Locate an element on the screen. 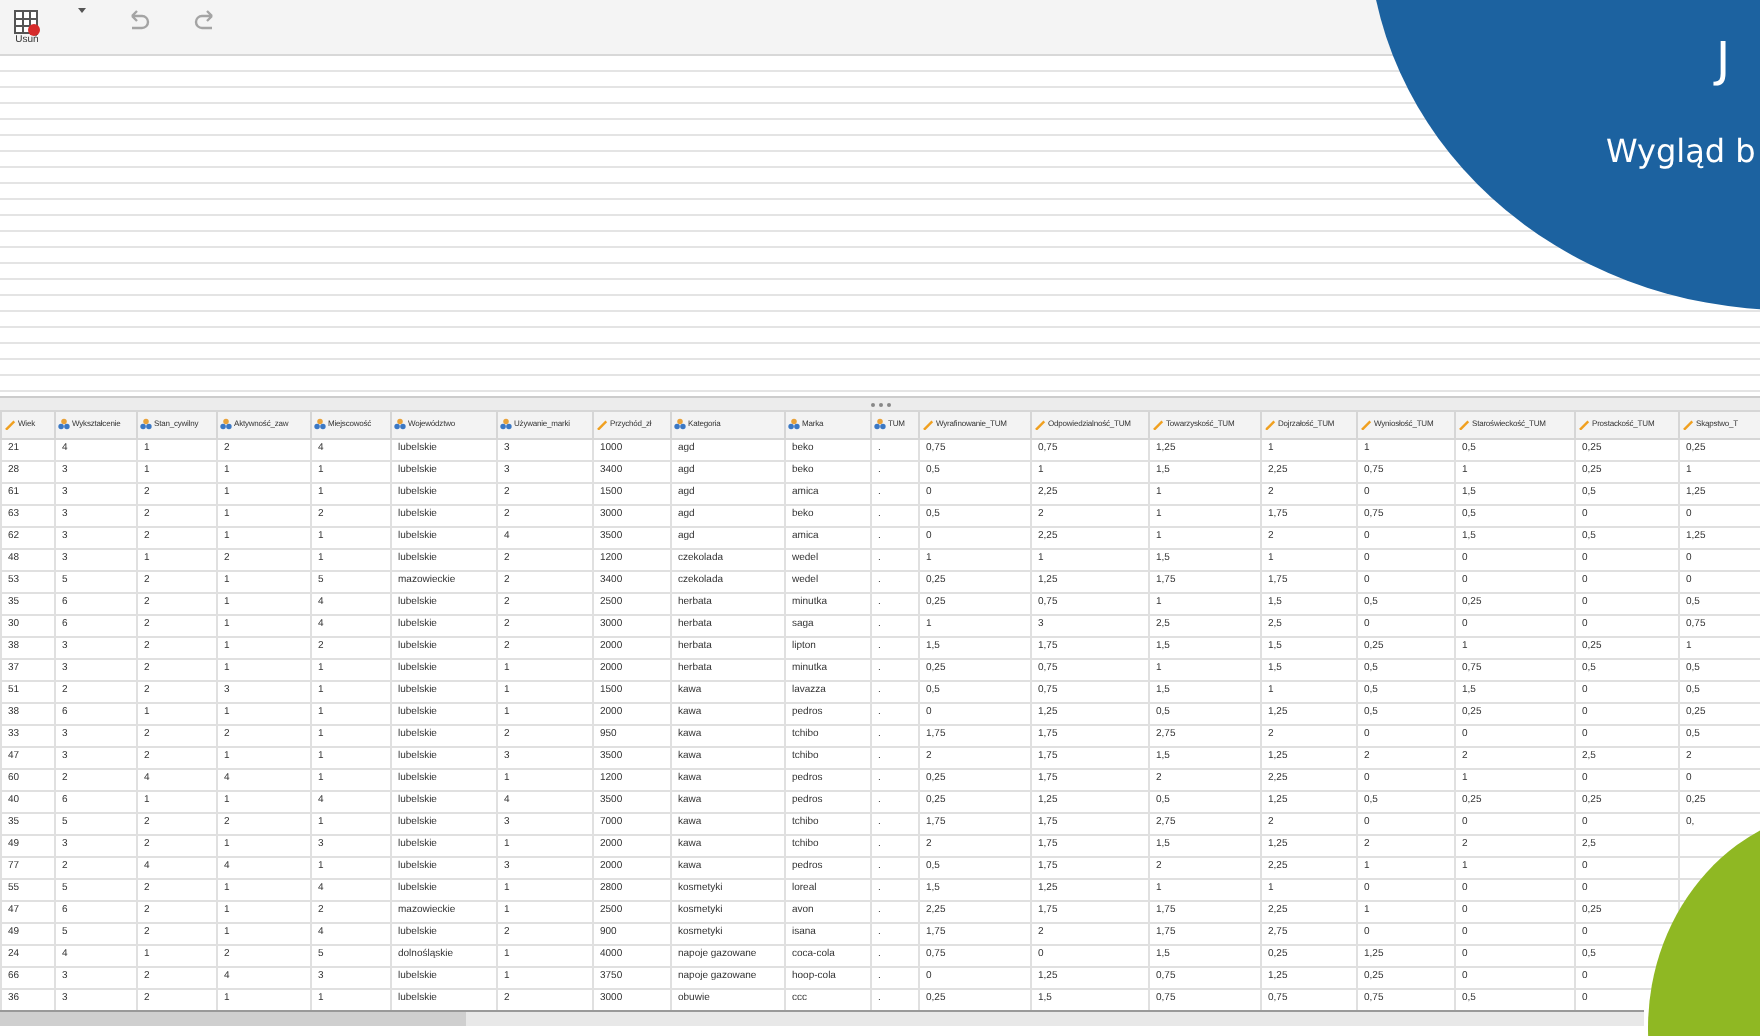 This screenshot has width=1760, height=1036. horizontal-scrollbar is located at coordinates (822, 1018).